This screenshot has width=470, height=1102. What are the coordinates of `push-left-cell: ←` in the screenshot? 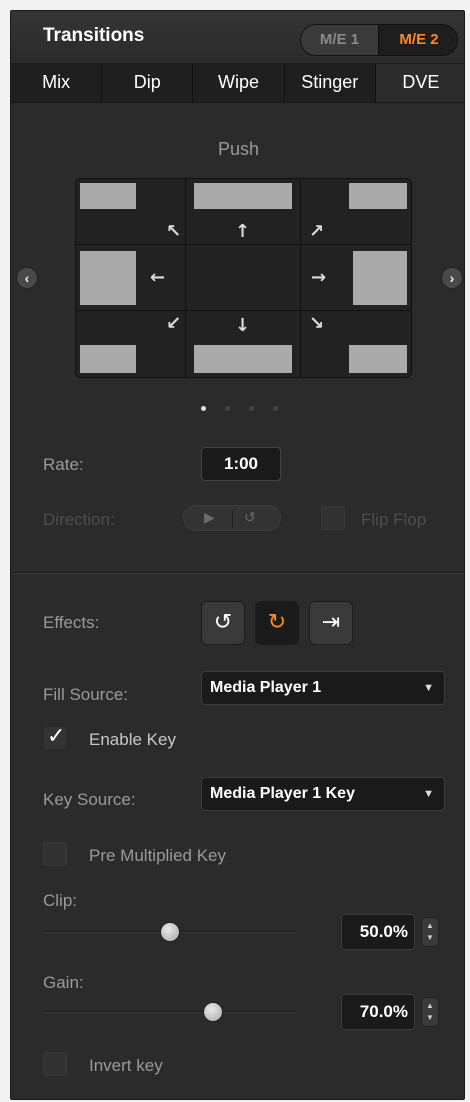 It's located at (131, 278).